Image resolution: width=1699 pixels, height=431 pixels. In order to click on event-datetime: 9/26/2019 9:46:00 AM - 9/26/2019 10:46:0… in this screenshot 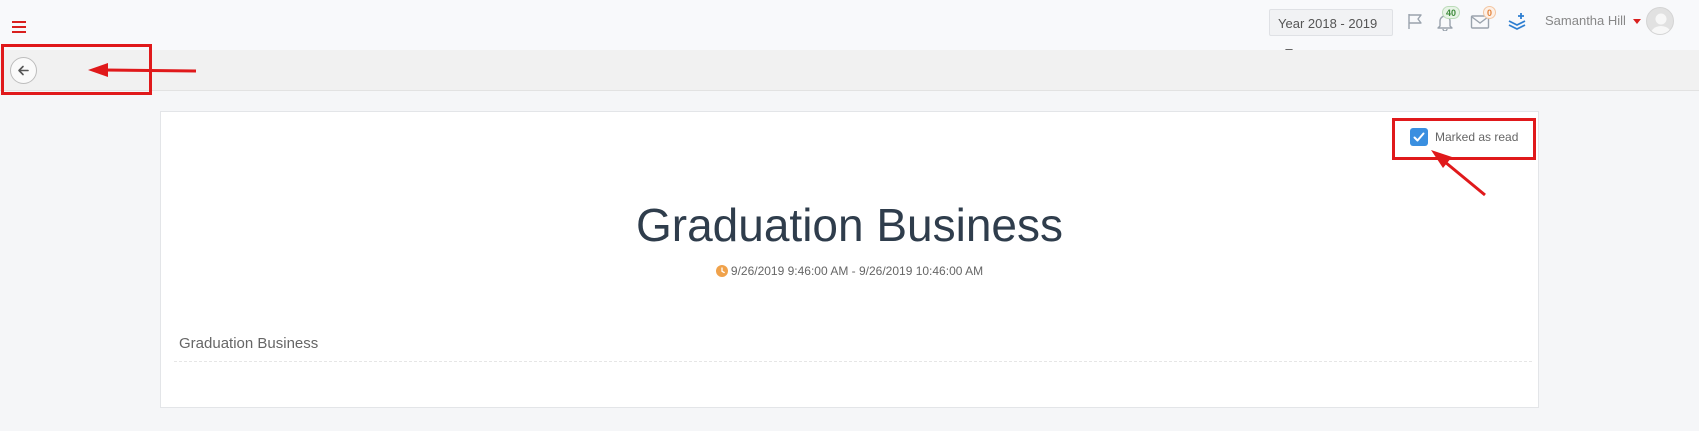, I will do `click(849, 271)`.